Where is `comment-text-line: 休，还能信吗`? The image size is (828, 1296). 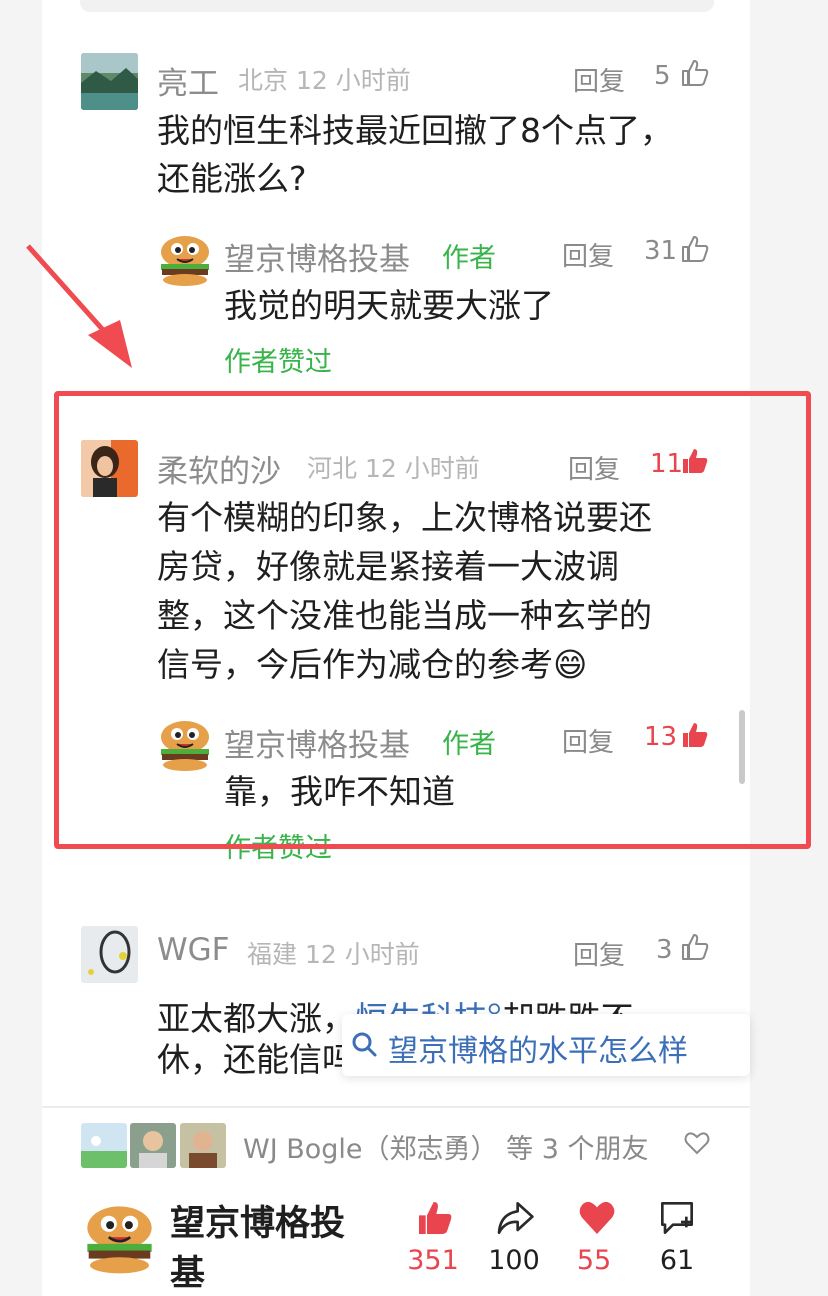 comment-text-line: 休，还能信吗 is located at coordinates (256, 1059).